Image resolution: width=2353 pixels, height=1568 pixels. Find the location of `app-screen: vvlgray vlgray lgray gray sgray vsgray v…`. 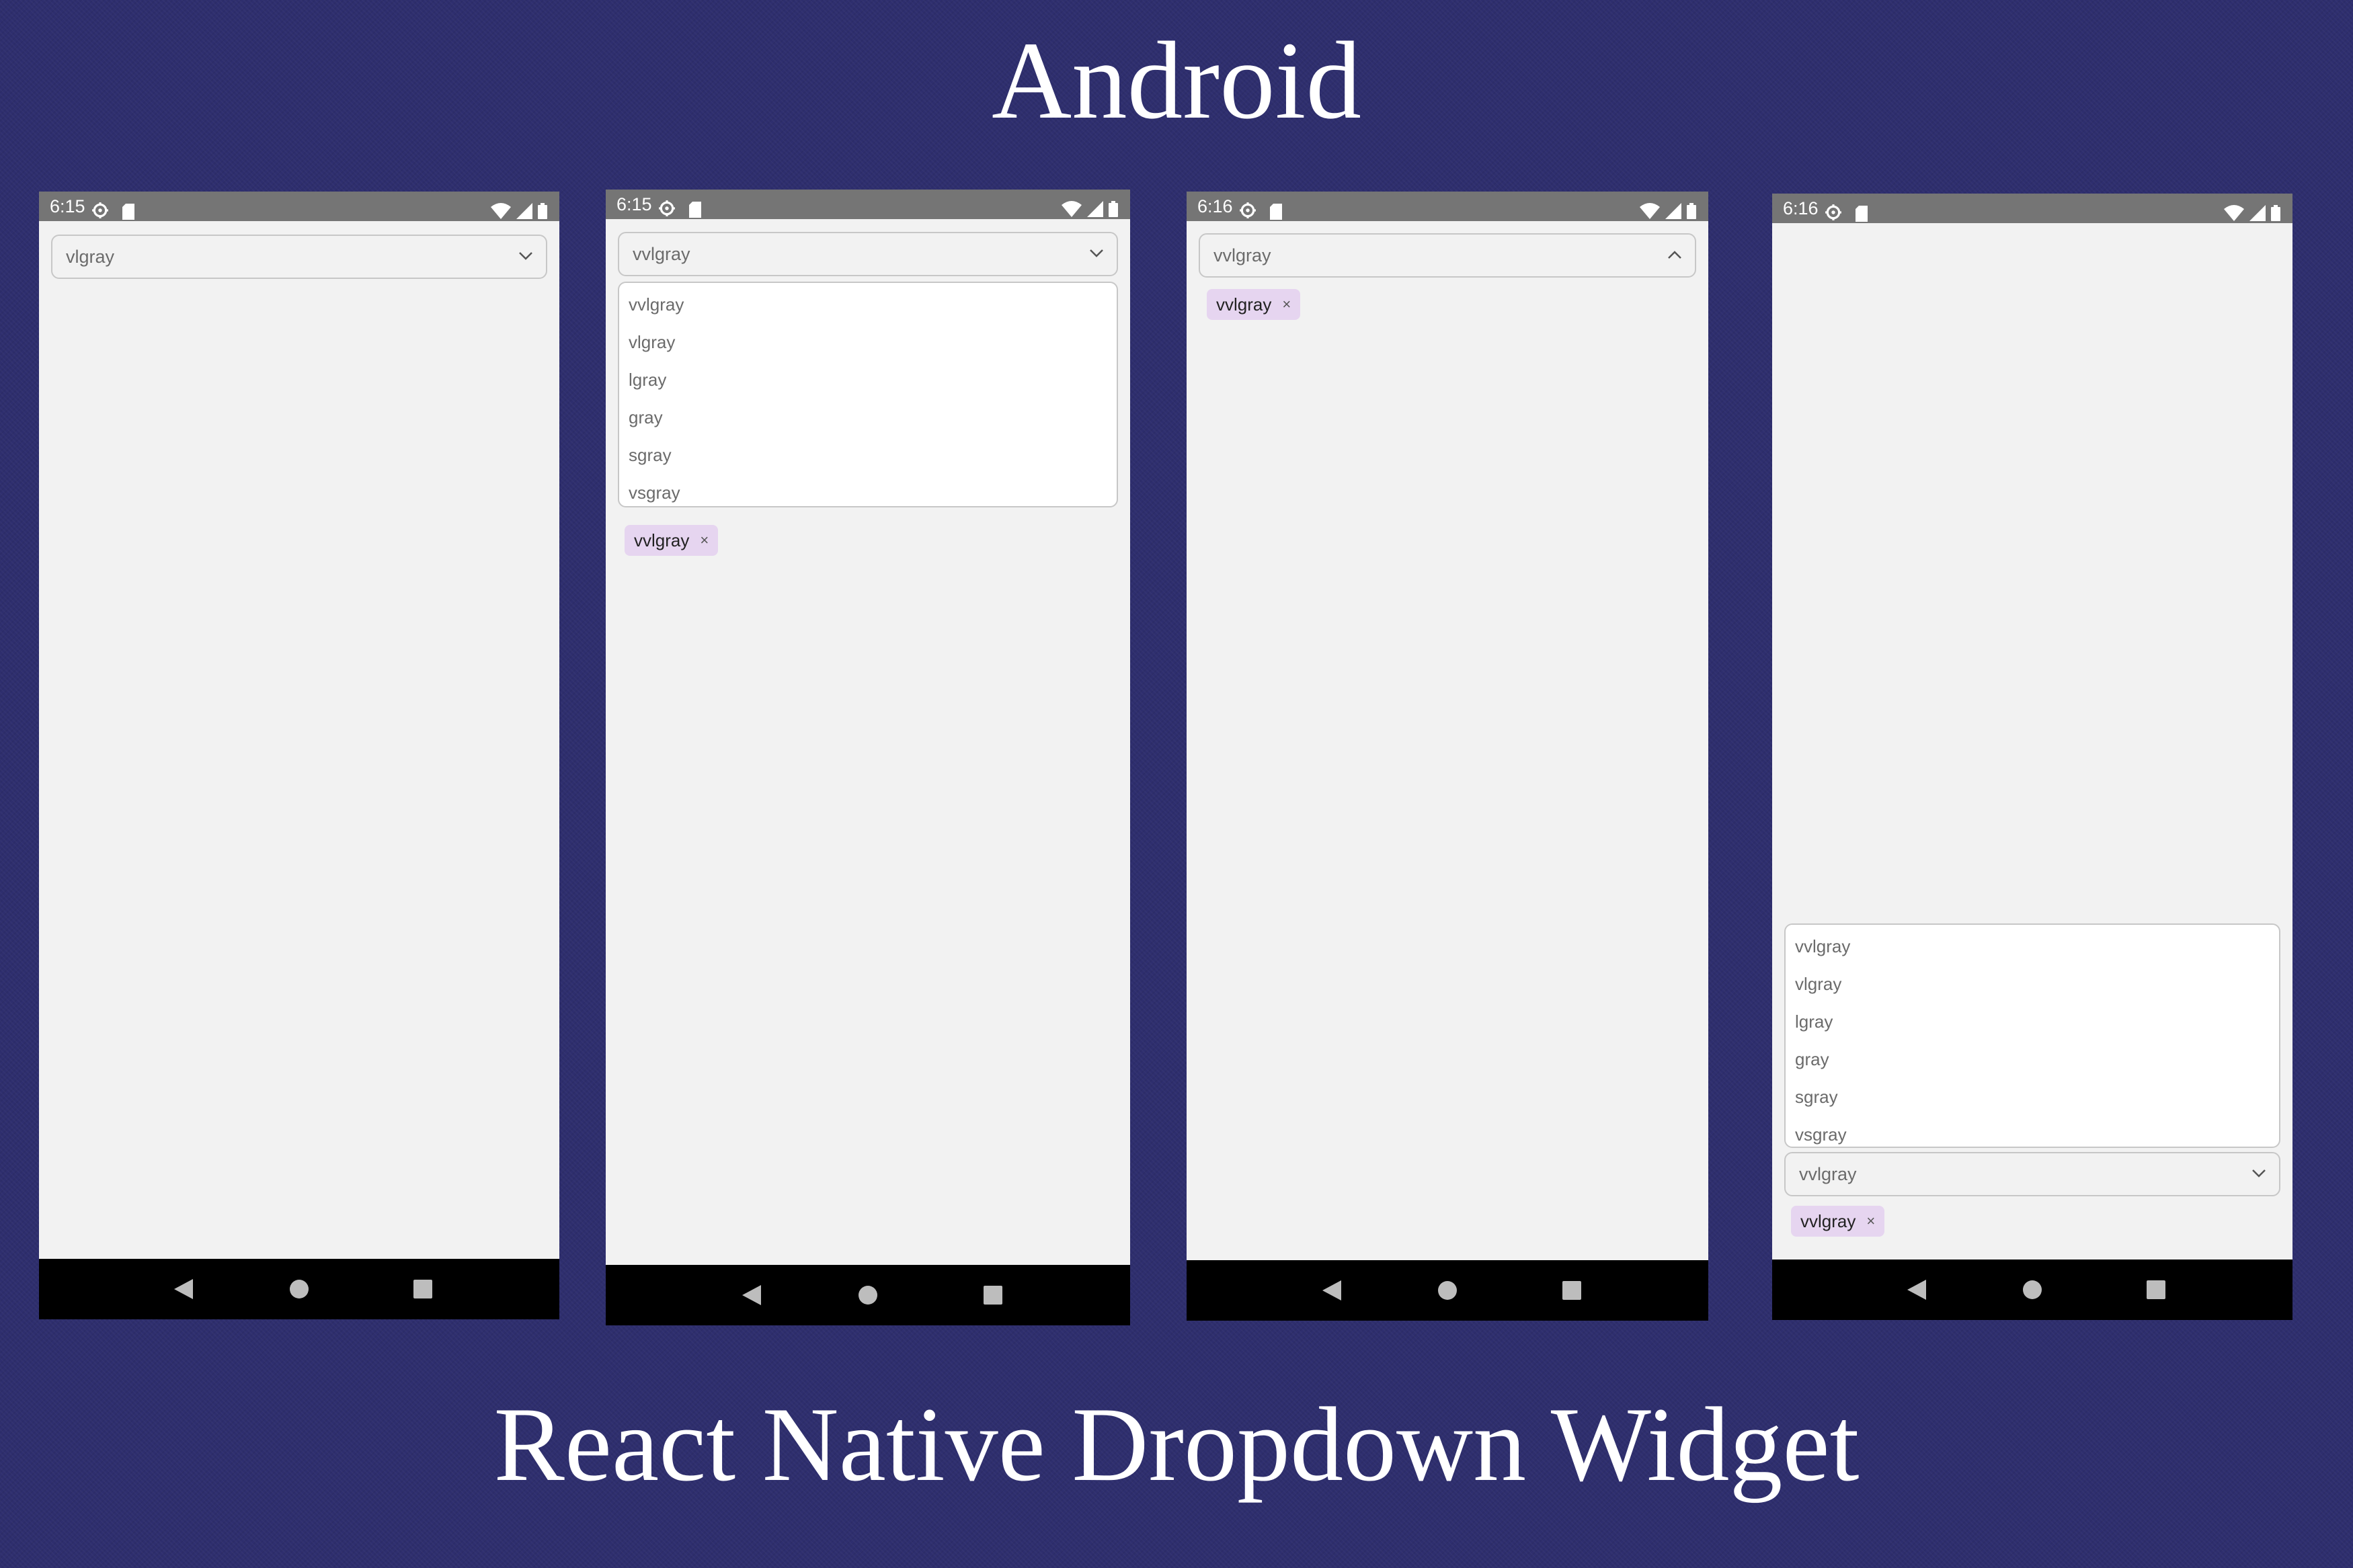

app-screen: vvlgray vlgray lgray gray sgray vsgray v… is located at coordinates (2032, 742).